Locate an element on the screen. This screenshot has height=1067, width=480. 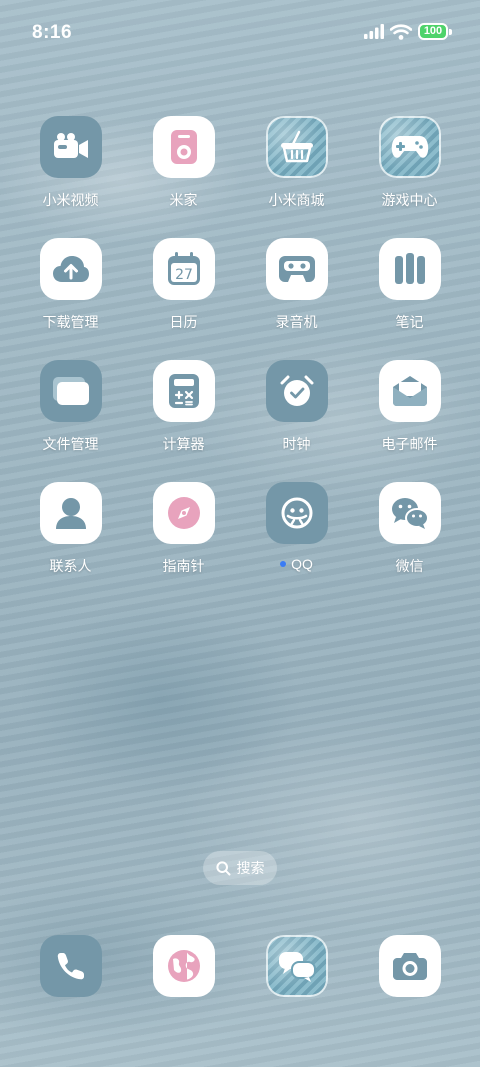
app-mi-store: 小米商城 is located at coordinates (296, 177).